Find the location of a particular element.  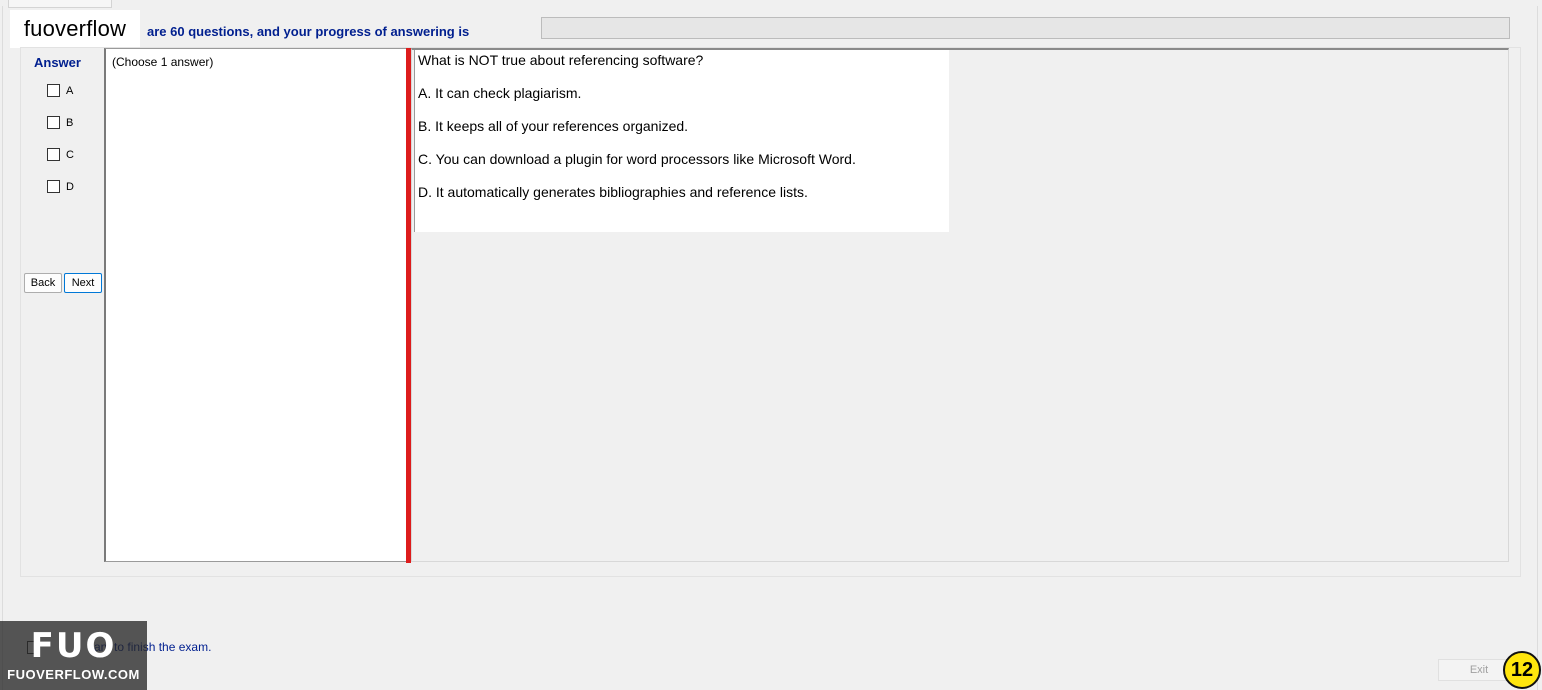

option-c-checkbox is located at coordinates (53, 154).